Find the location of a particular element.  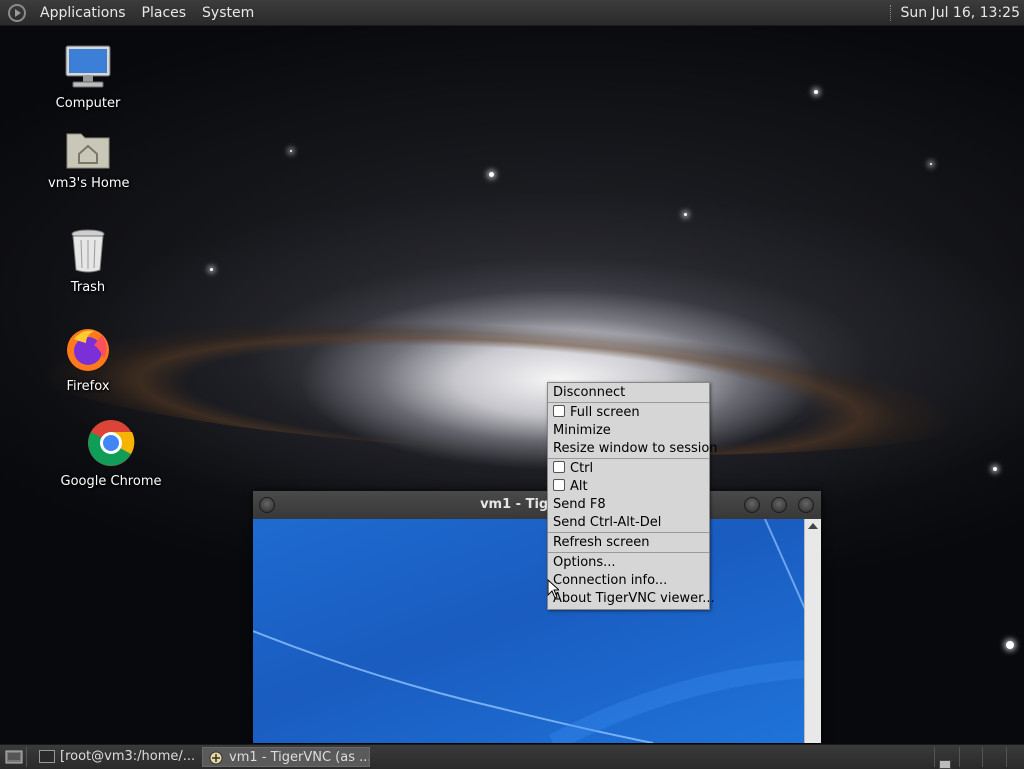

show-desktop-button is located at coordinates (14, 757).